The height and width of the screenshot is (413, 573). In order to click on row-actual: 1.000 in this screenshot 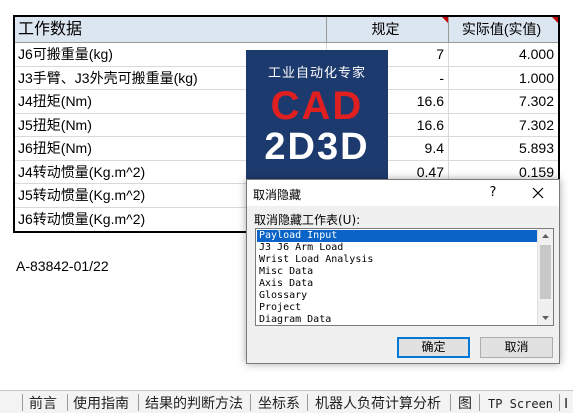, I will do `click(503, 78)`.